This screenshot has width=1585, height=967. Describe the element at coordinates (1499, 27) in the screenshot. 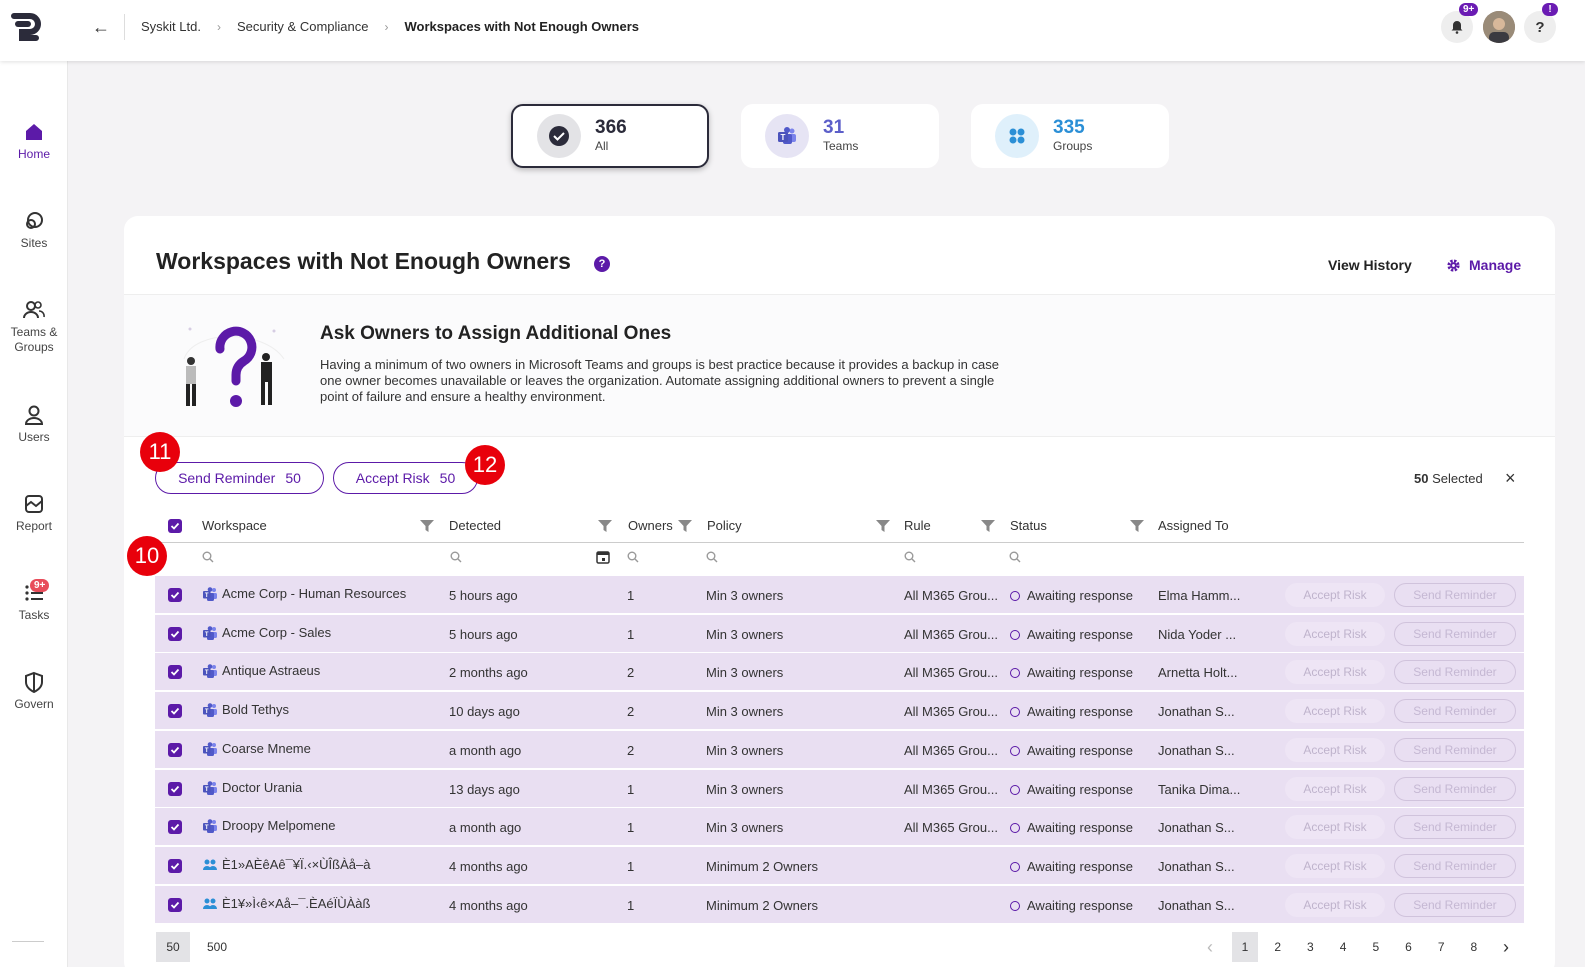

I see `avatar` at that location.